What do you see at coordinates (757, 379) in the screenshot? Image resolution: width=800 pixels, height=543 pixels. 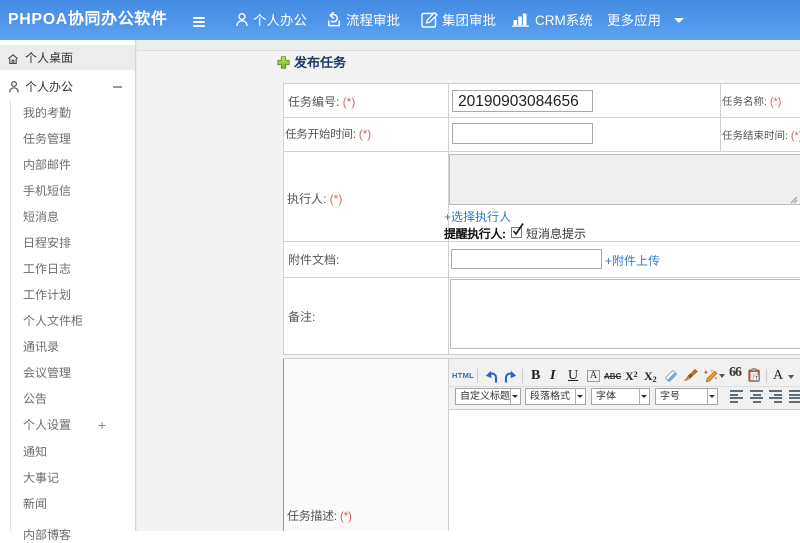 I see `svg-text: T` at bounding box center [757, 379].